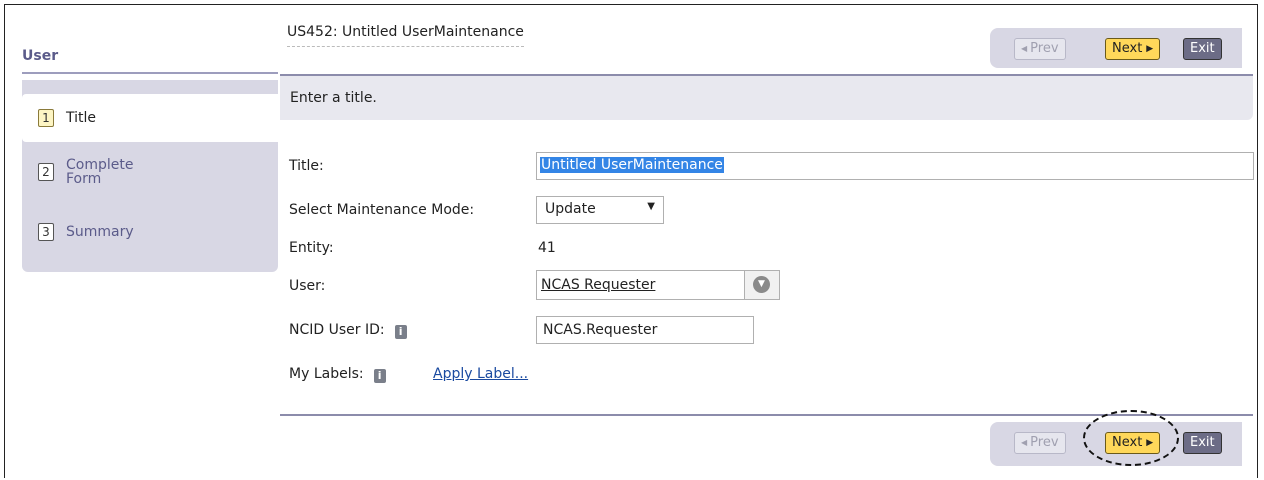 Image resolution: width=1264 pixels, height=480 pixels. Describe the element at coordinates (1127, 48) in the screenshot. I see `next-label: Next` at that location.